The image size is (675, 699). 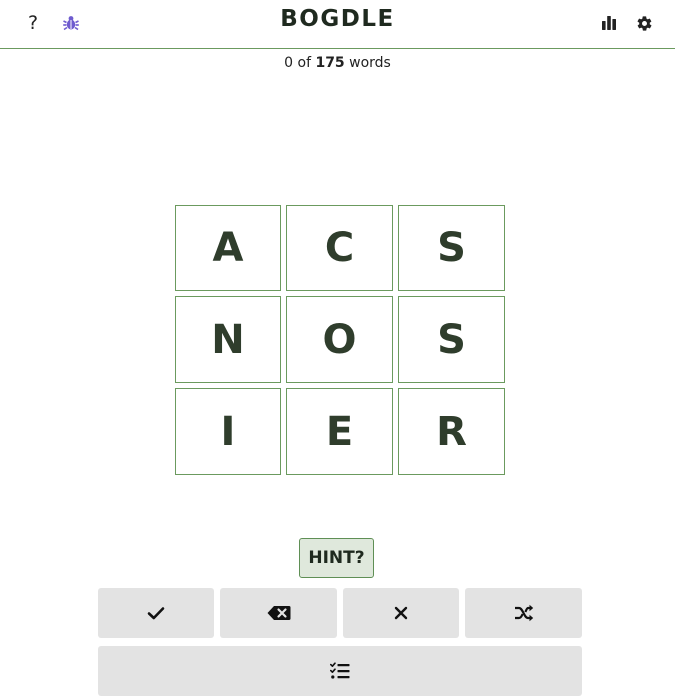 I want to click on shuffle-icon, so click(x=523, y=613).